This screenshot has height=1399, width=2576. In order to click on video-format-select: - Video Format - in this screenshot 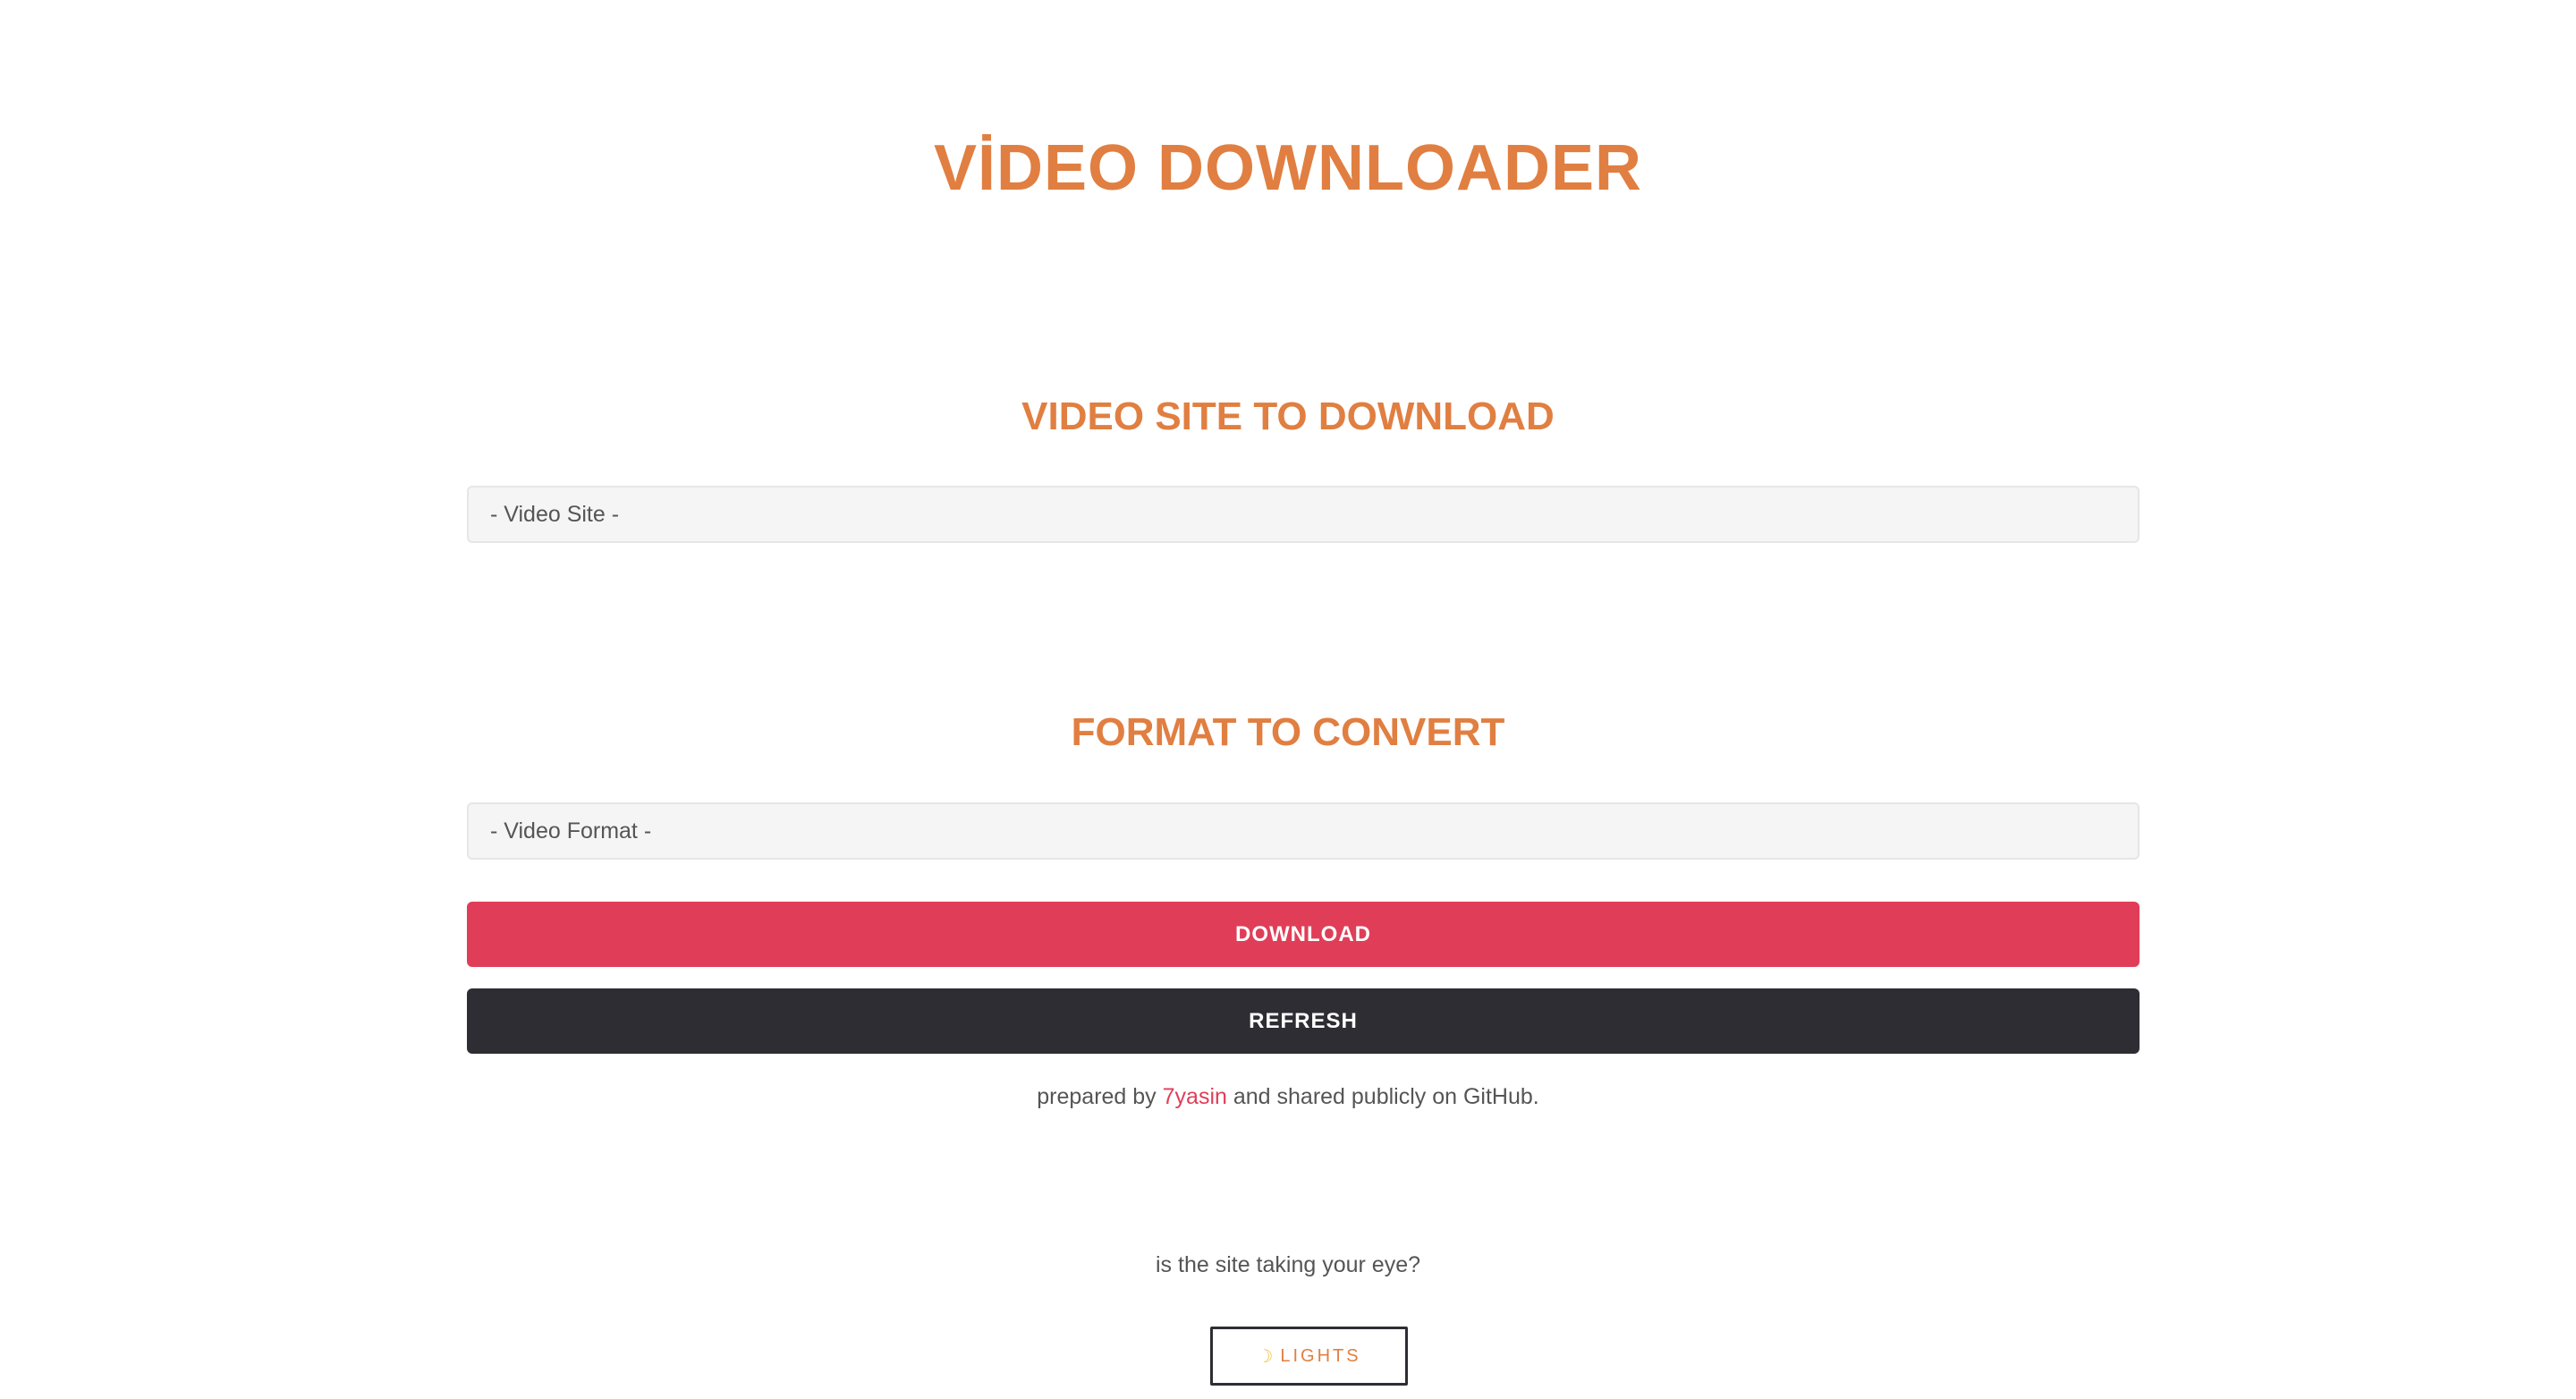, I will do `click(1303, 831)`.